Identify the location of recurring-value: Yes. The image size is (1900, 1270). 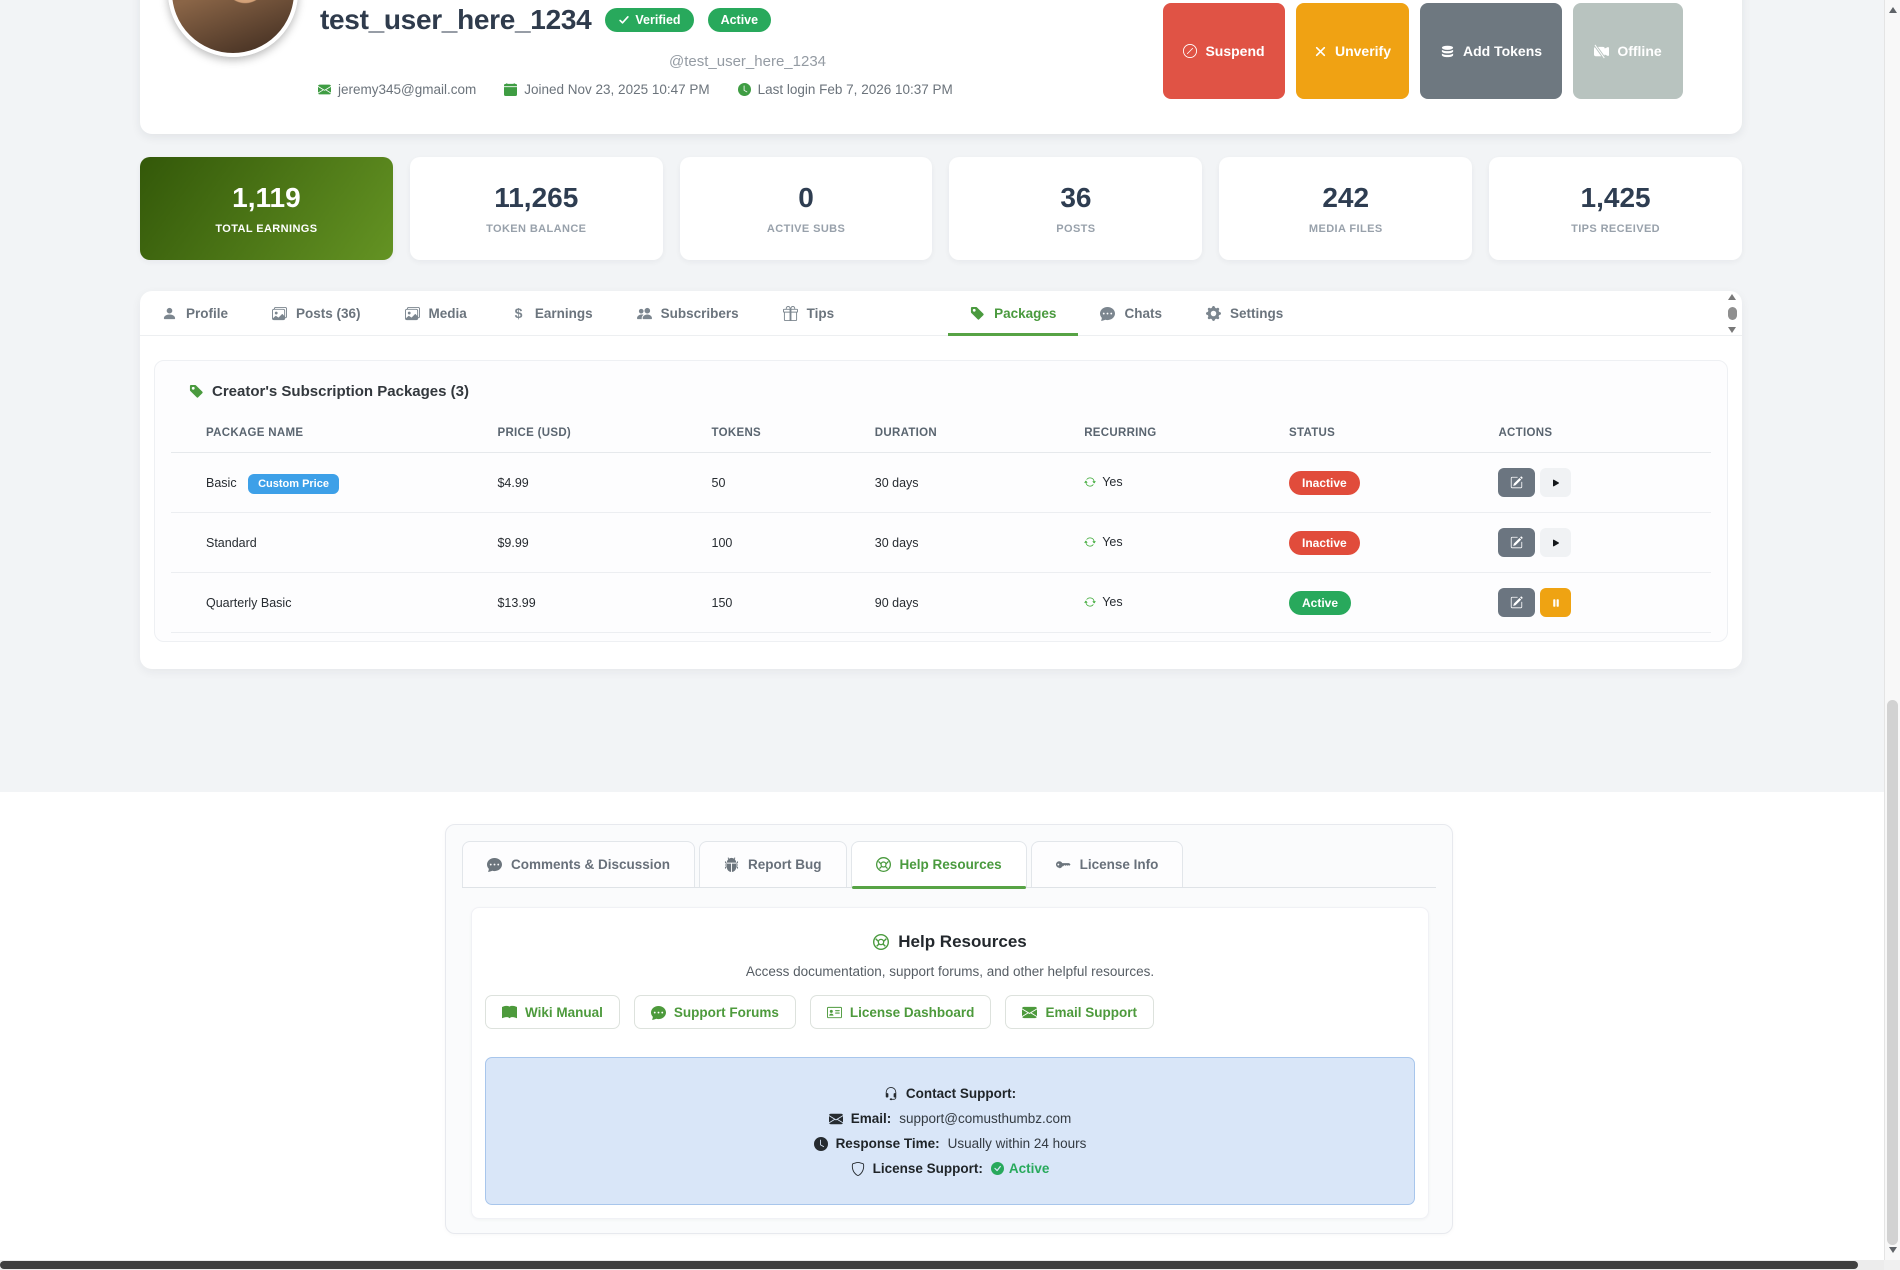
(1103, 602).